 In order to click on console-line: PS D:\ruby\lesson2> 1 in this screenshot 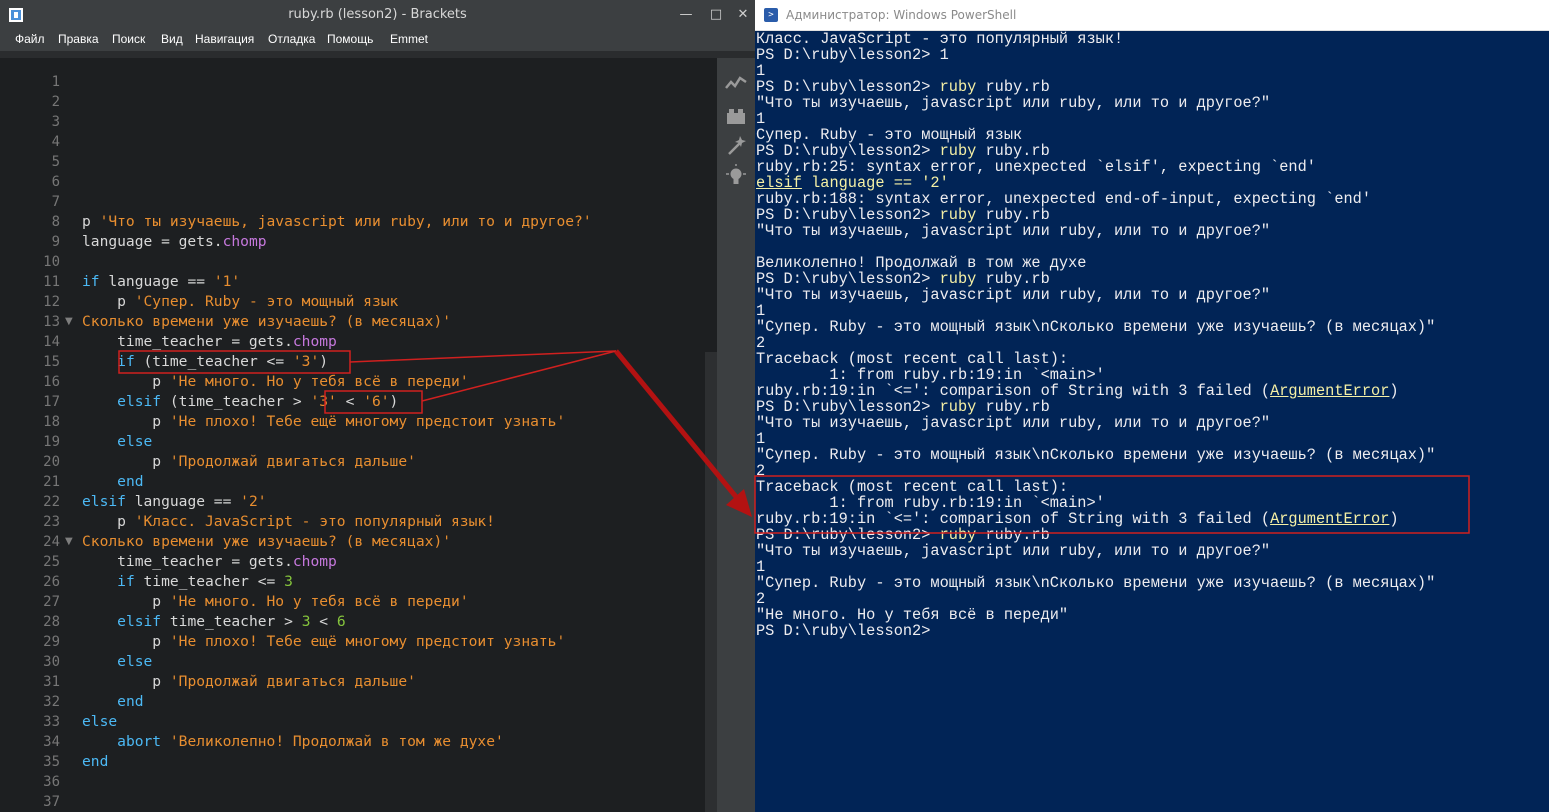, I will do `click(852, 55)`.